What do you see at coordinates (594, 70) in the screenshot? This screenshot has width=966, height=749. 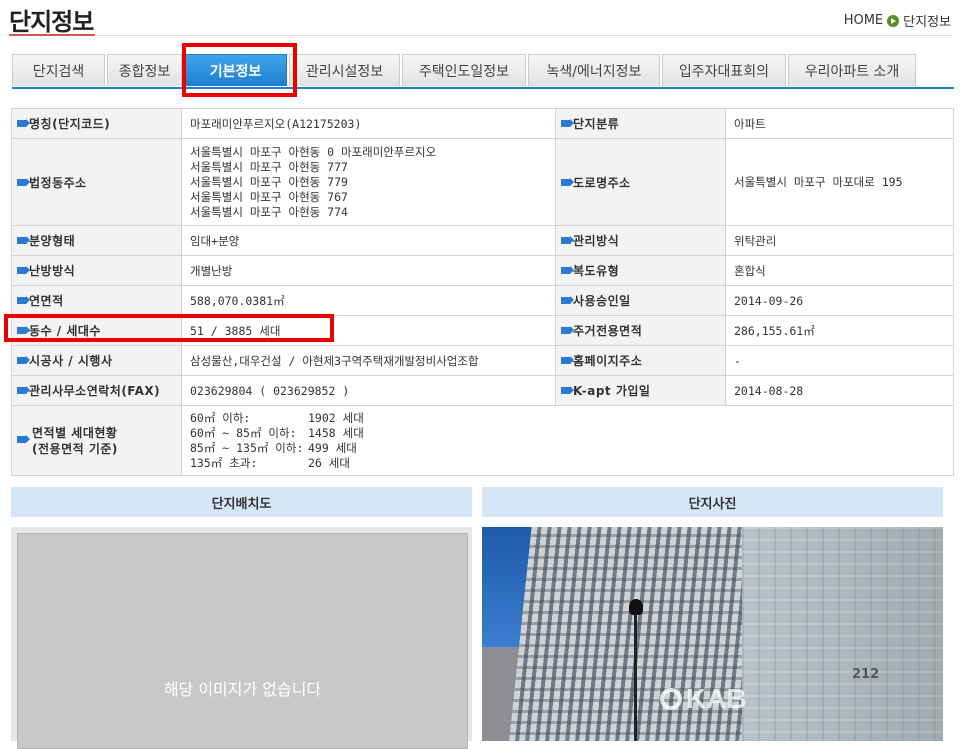 I see `tab-green-energy: 녹색/에너지정보` at bounding box center [594, 70].